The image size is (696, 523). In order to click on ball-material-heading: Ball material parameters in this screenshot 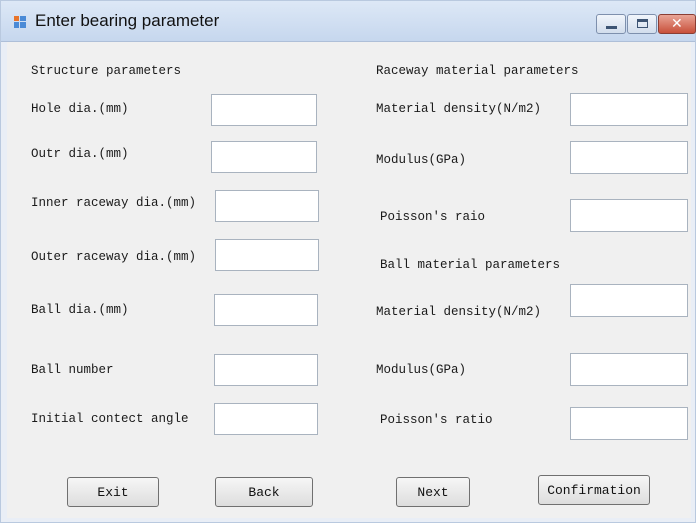, I will do `click(470, 265)`.